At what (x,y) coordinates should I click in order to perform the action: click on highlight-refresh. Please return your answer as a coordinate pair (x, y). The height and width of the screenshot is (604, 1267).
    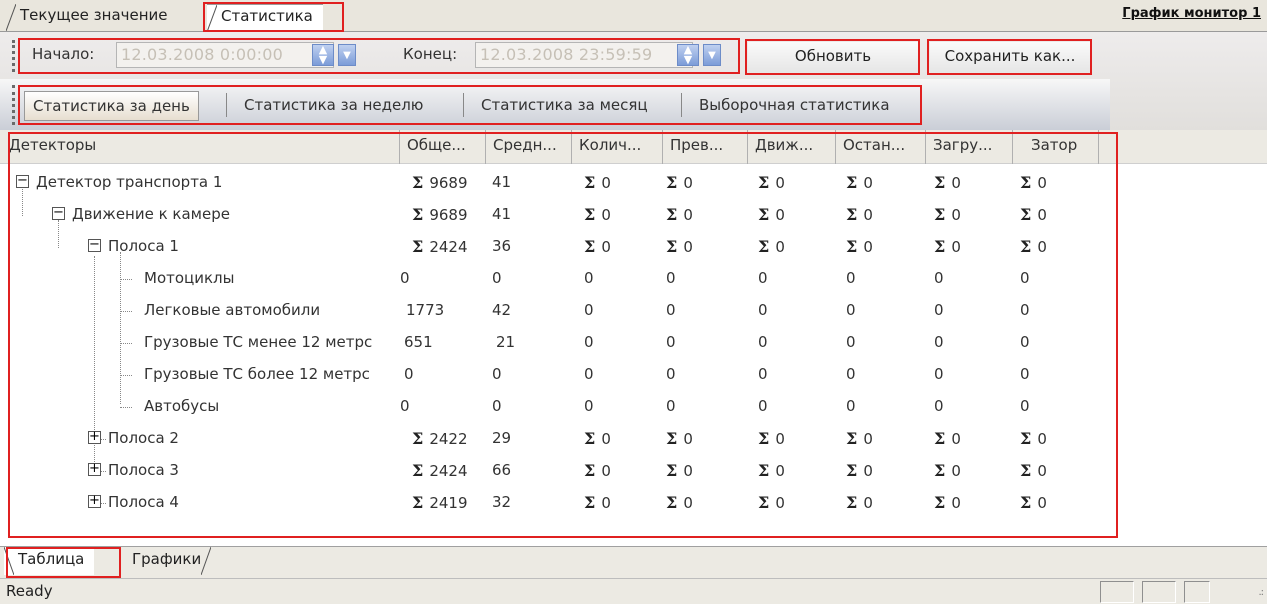
    Looking at the image, I should click on (832, 57).